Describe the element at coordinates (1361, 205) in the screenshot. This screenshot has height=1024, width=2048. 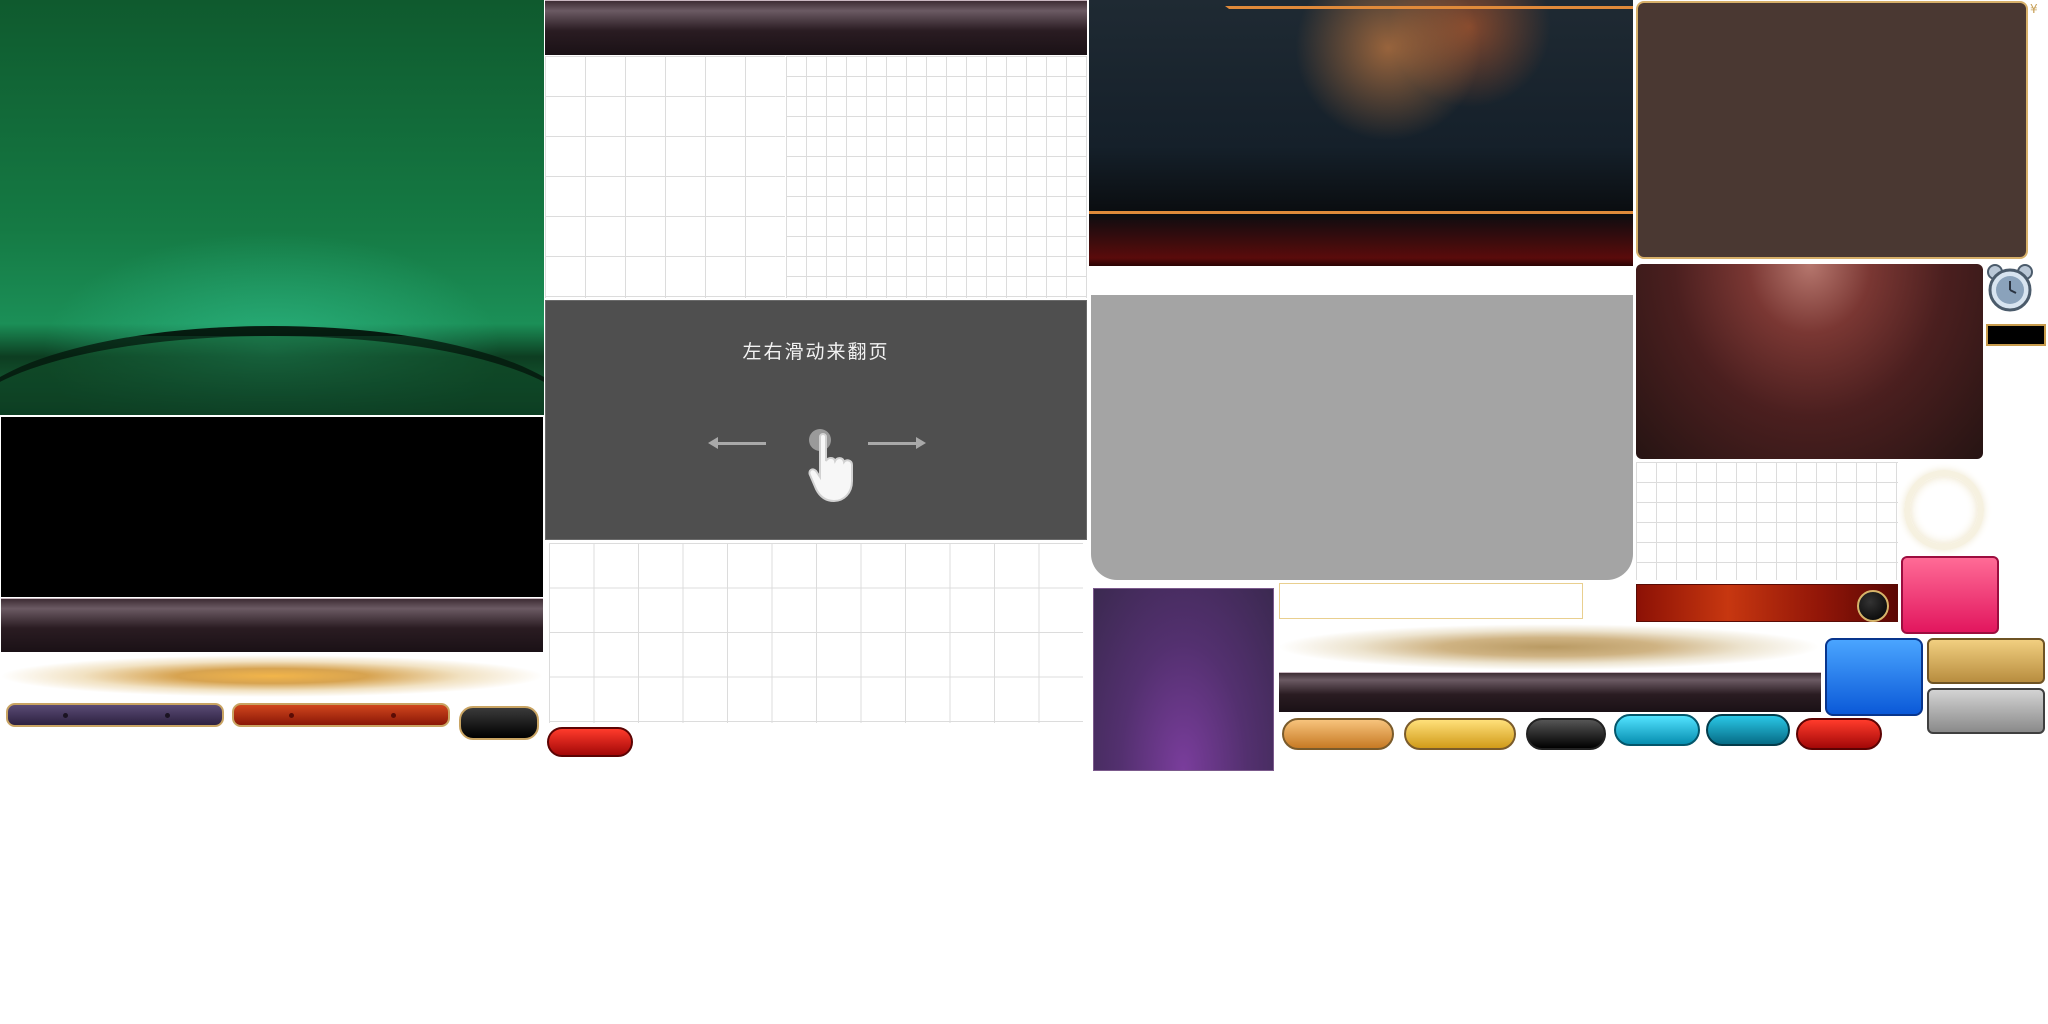
I see `orange-frame-bottom` at that location.